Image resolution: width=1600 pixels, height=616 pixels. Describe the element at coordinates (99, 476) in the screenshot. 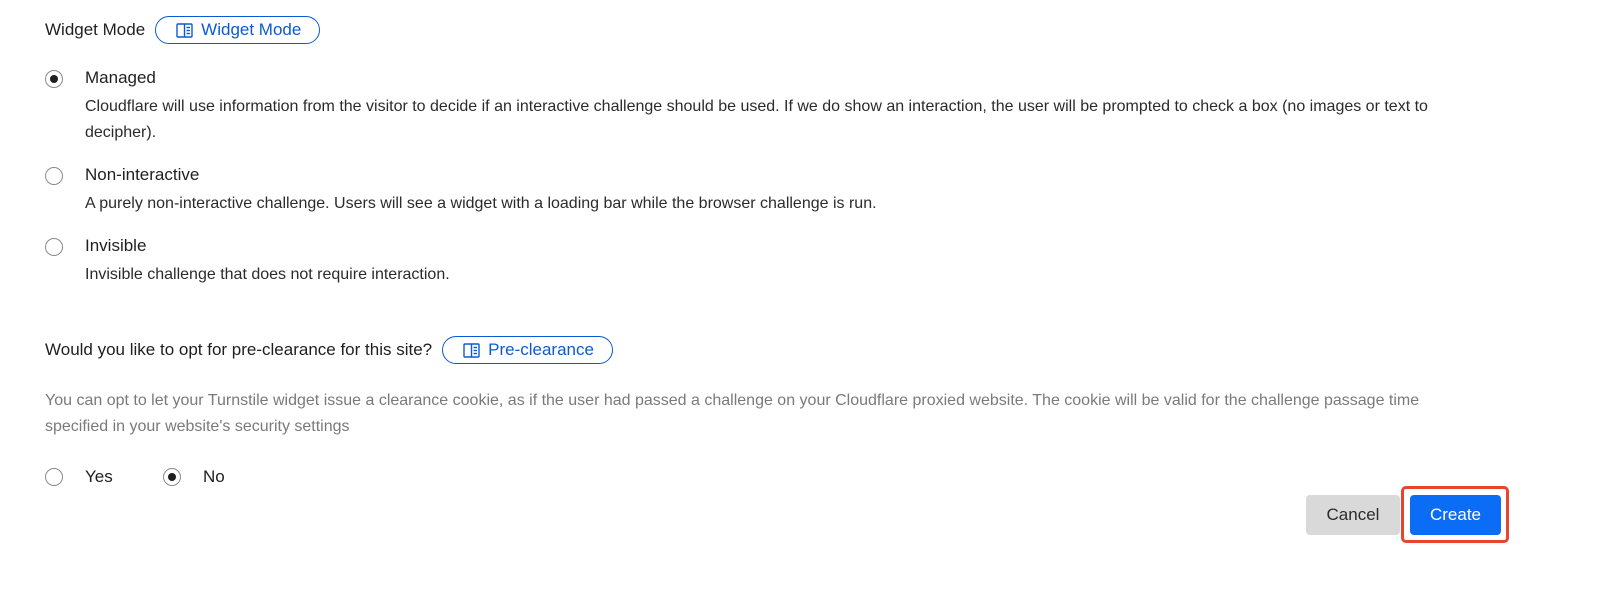

I see `option-yes-label: Yes` at that location.